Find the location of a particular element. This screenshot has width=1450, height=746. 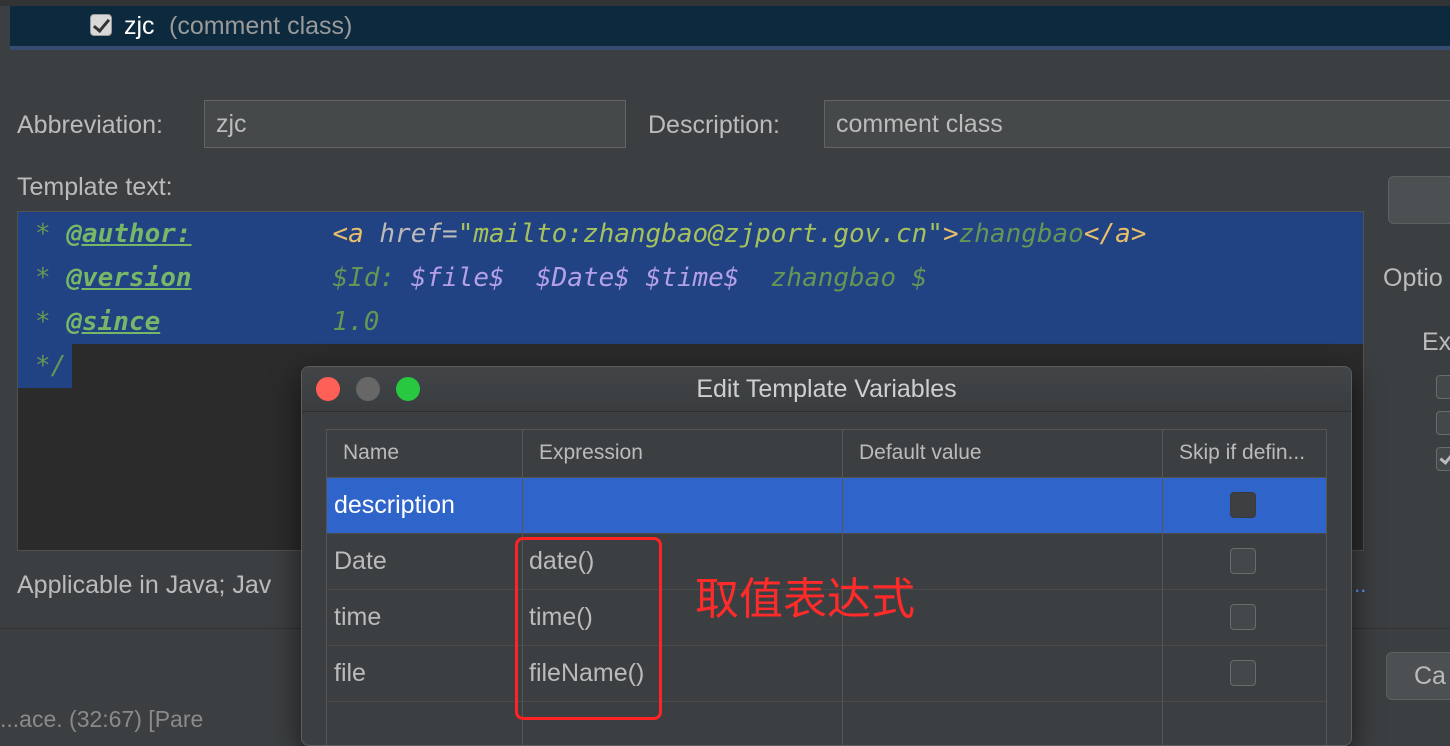

row-name: description is located at coordinates (394, 505).